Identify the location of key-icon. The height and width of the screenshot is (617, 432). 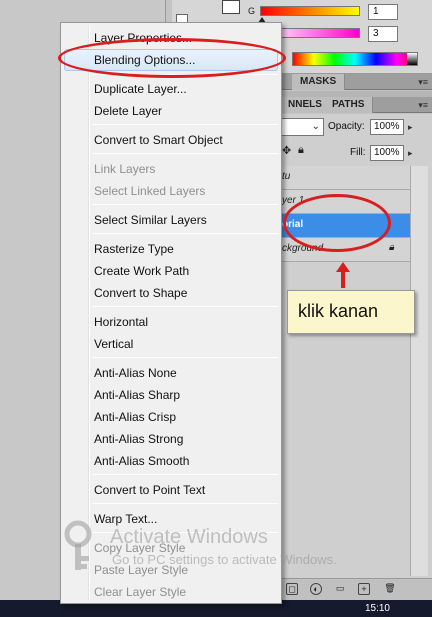
(78, 545).